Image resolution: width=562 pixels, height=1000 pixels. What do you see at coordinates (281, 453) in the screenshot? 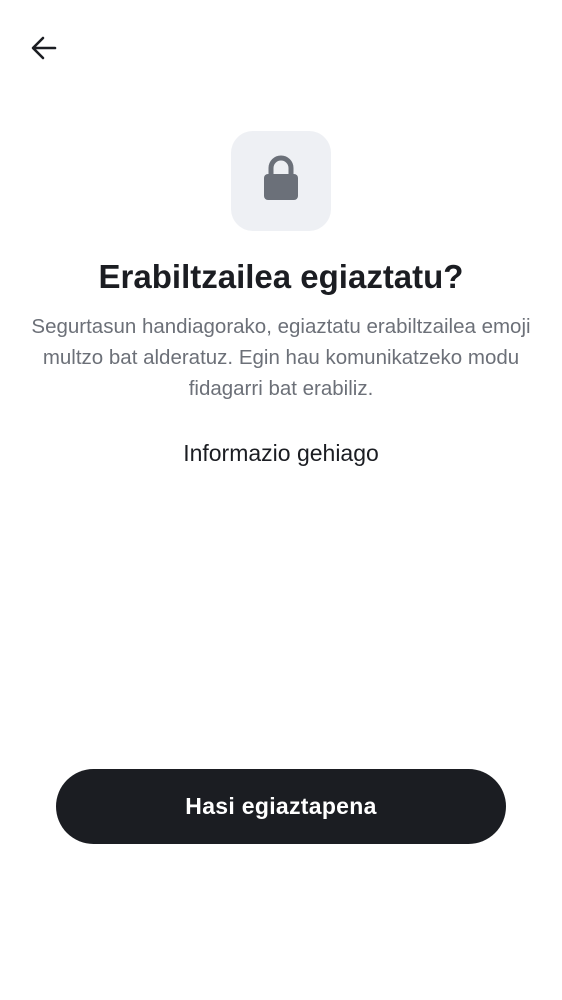
I see `more-info-link: Informazio gehiago` at bounding box center [281, 453].